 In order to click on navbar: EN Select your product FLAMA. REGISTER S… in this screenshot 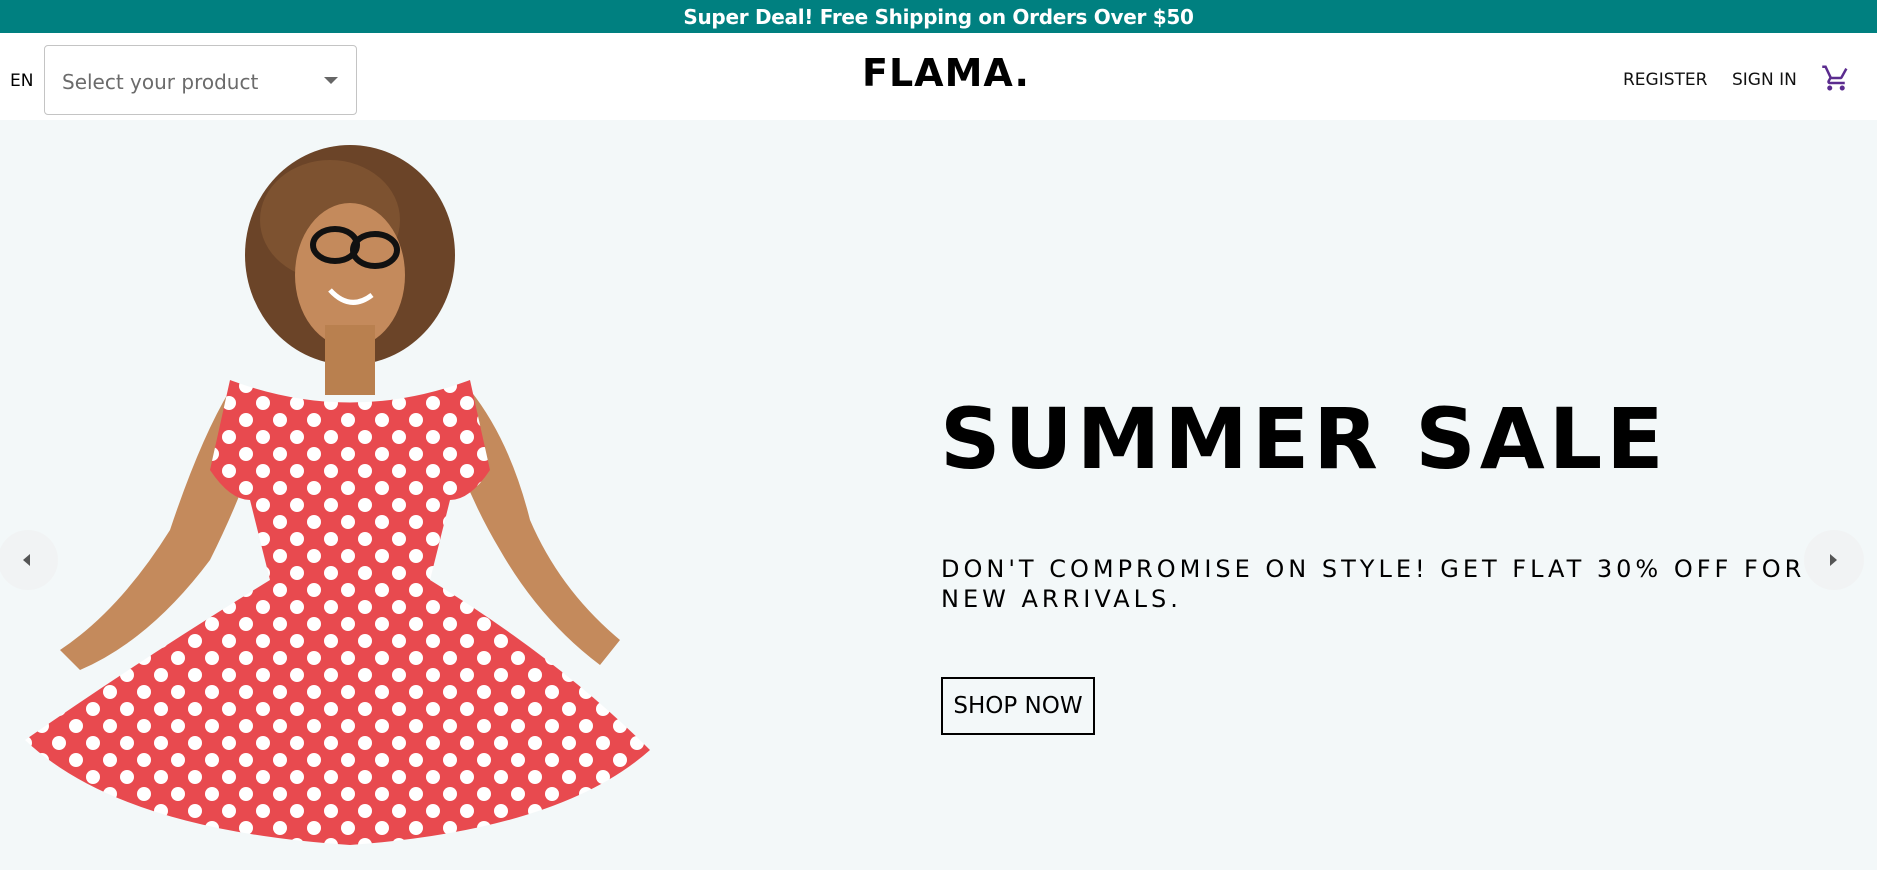, I will do `click(938, 76)`.